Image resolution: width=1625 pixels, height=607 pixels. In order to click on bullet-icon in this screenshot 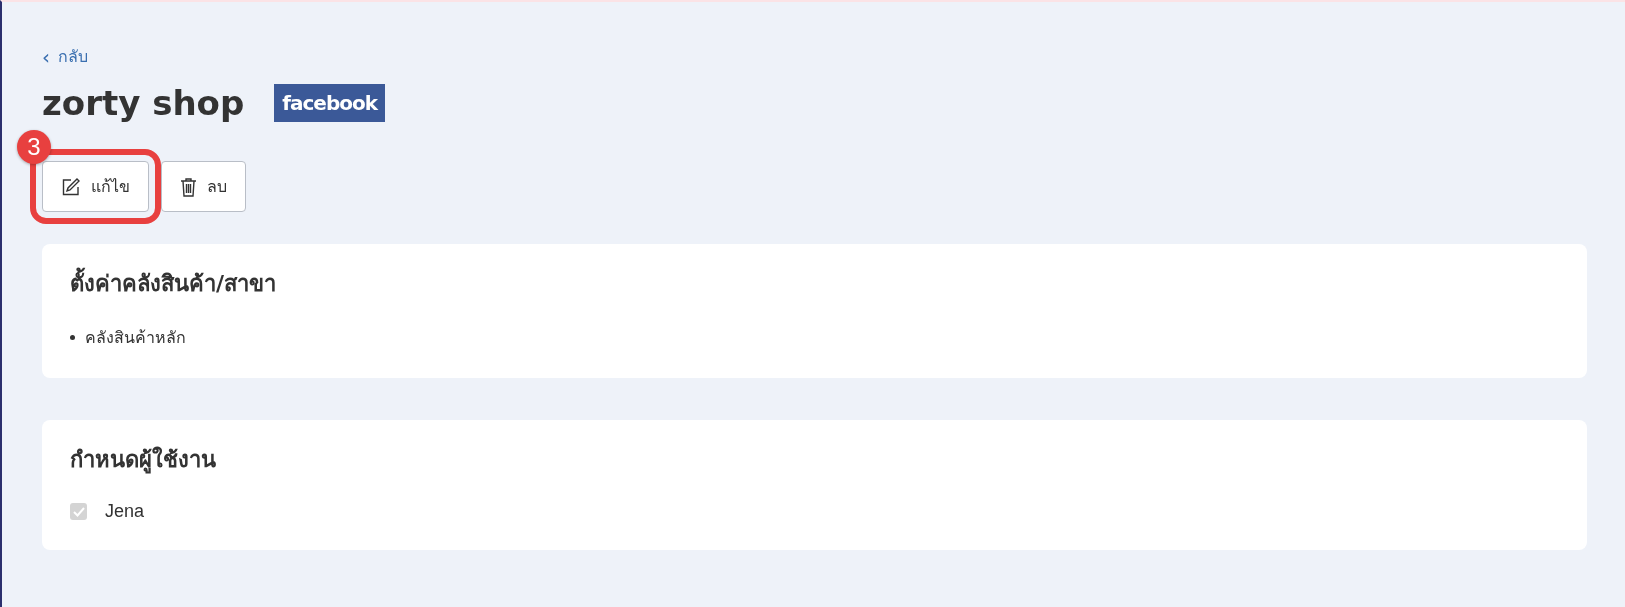, I will do `click(72, 337)`.